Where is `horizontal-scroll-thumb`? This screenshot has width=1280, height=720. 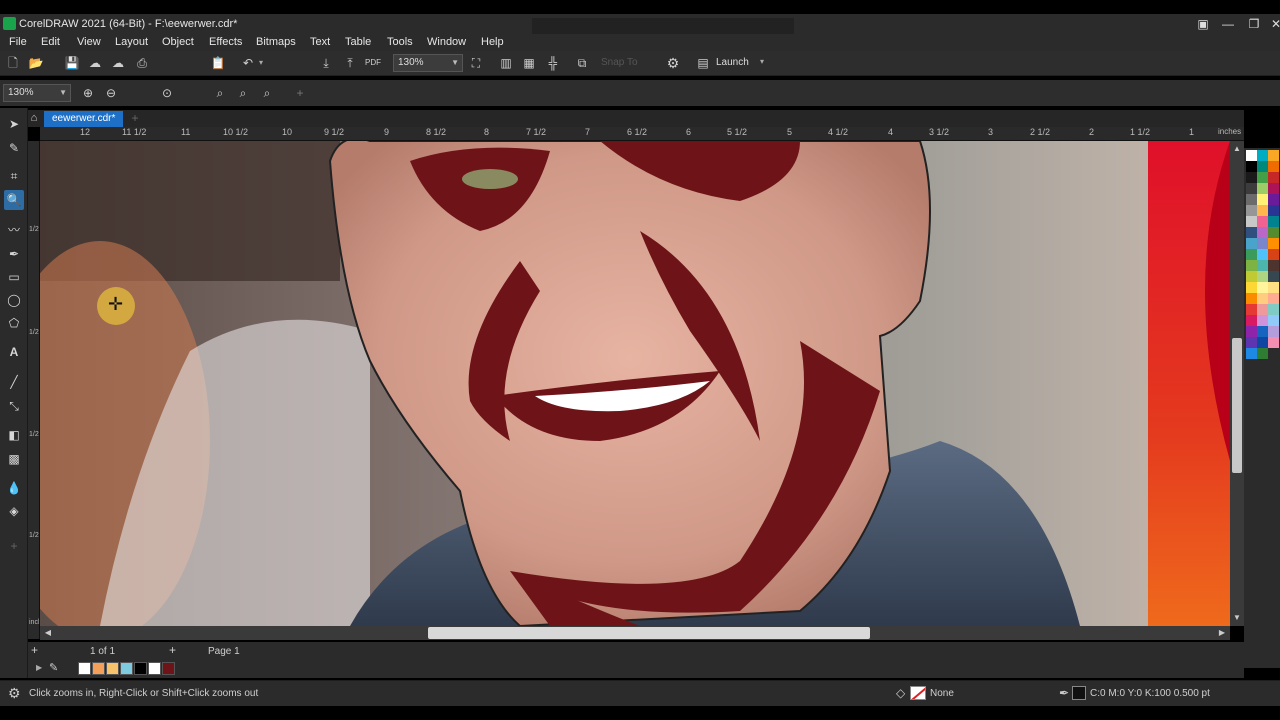
horizontal-scroll-thumb is located at coordinates (649, 633).